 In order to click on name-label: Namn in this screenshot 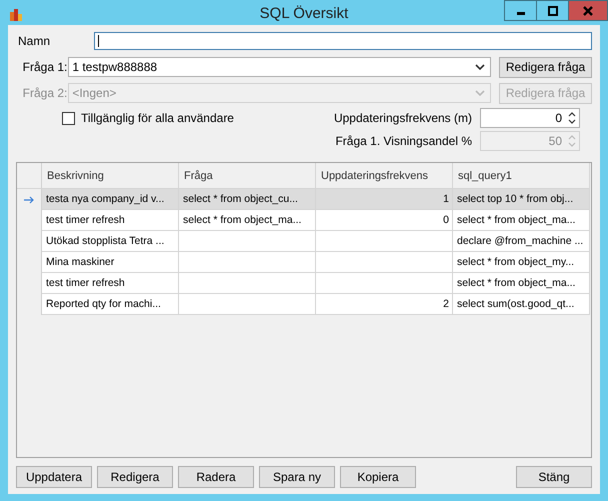, I will do `click(33, 41)`.